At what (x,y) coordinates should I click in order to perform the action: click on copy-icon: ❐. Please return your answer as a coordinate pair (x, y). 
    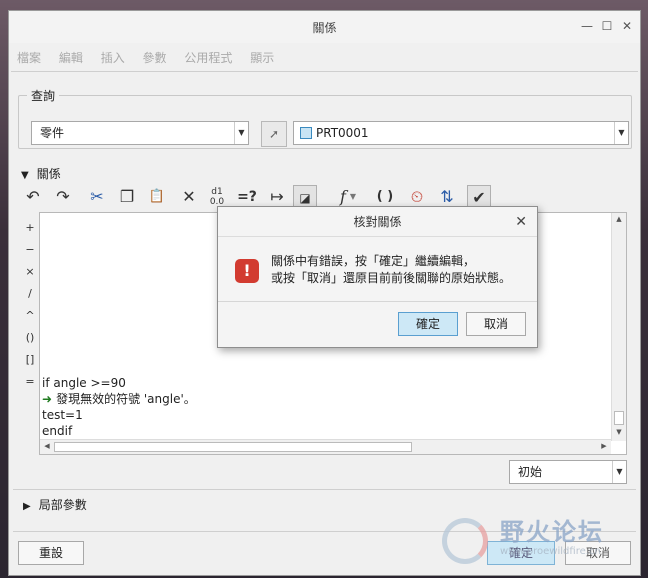
    Looking at the image, I should click on (127, 197).